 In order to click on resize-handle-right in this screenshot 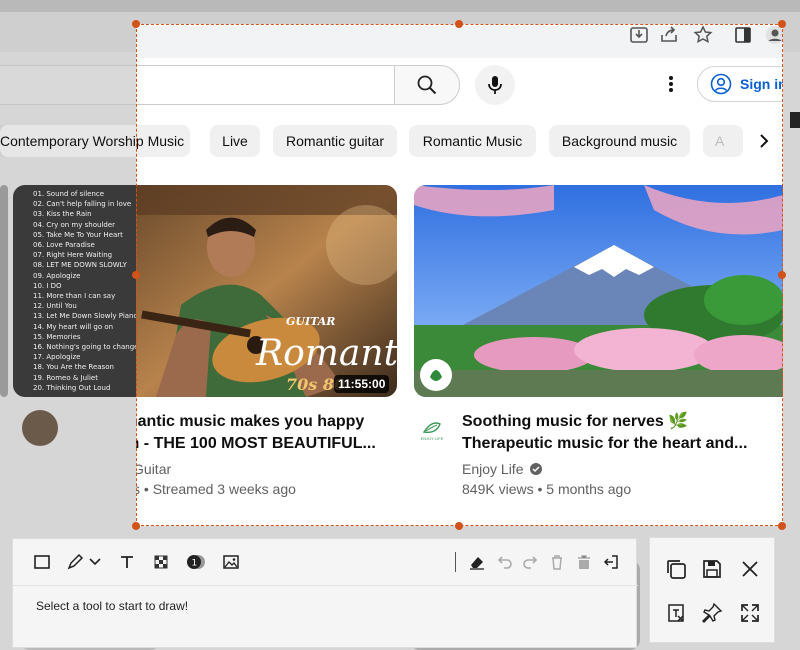, I will do `click(782, 275)`.